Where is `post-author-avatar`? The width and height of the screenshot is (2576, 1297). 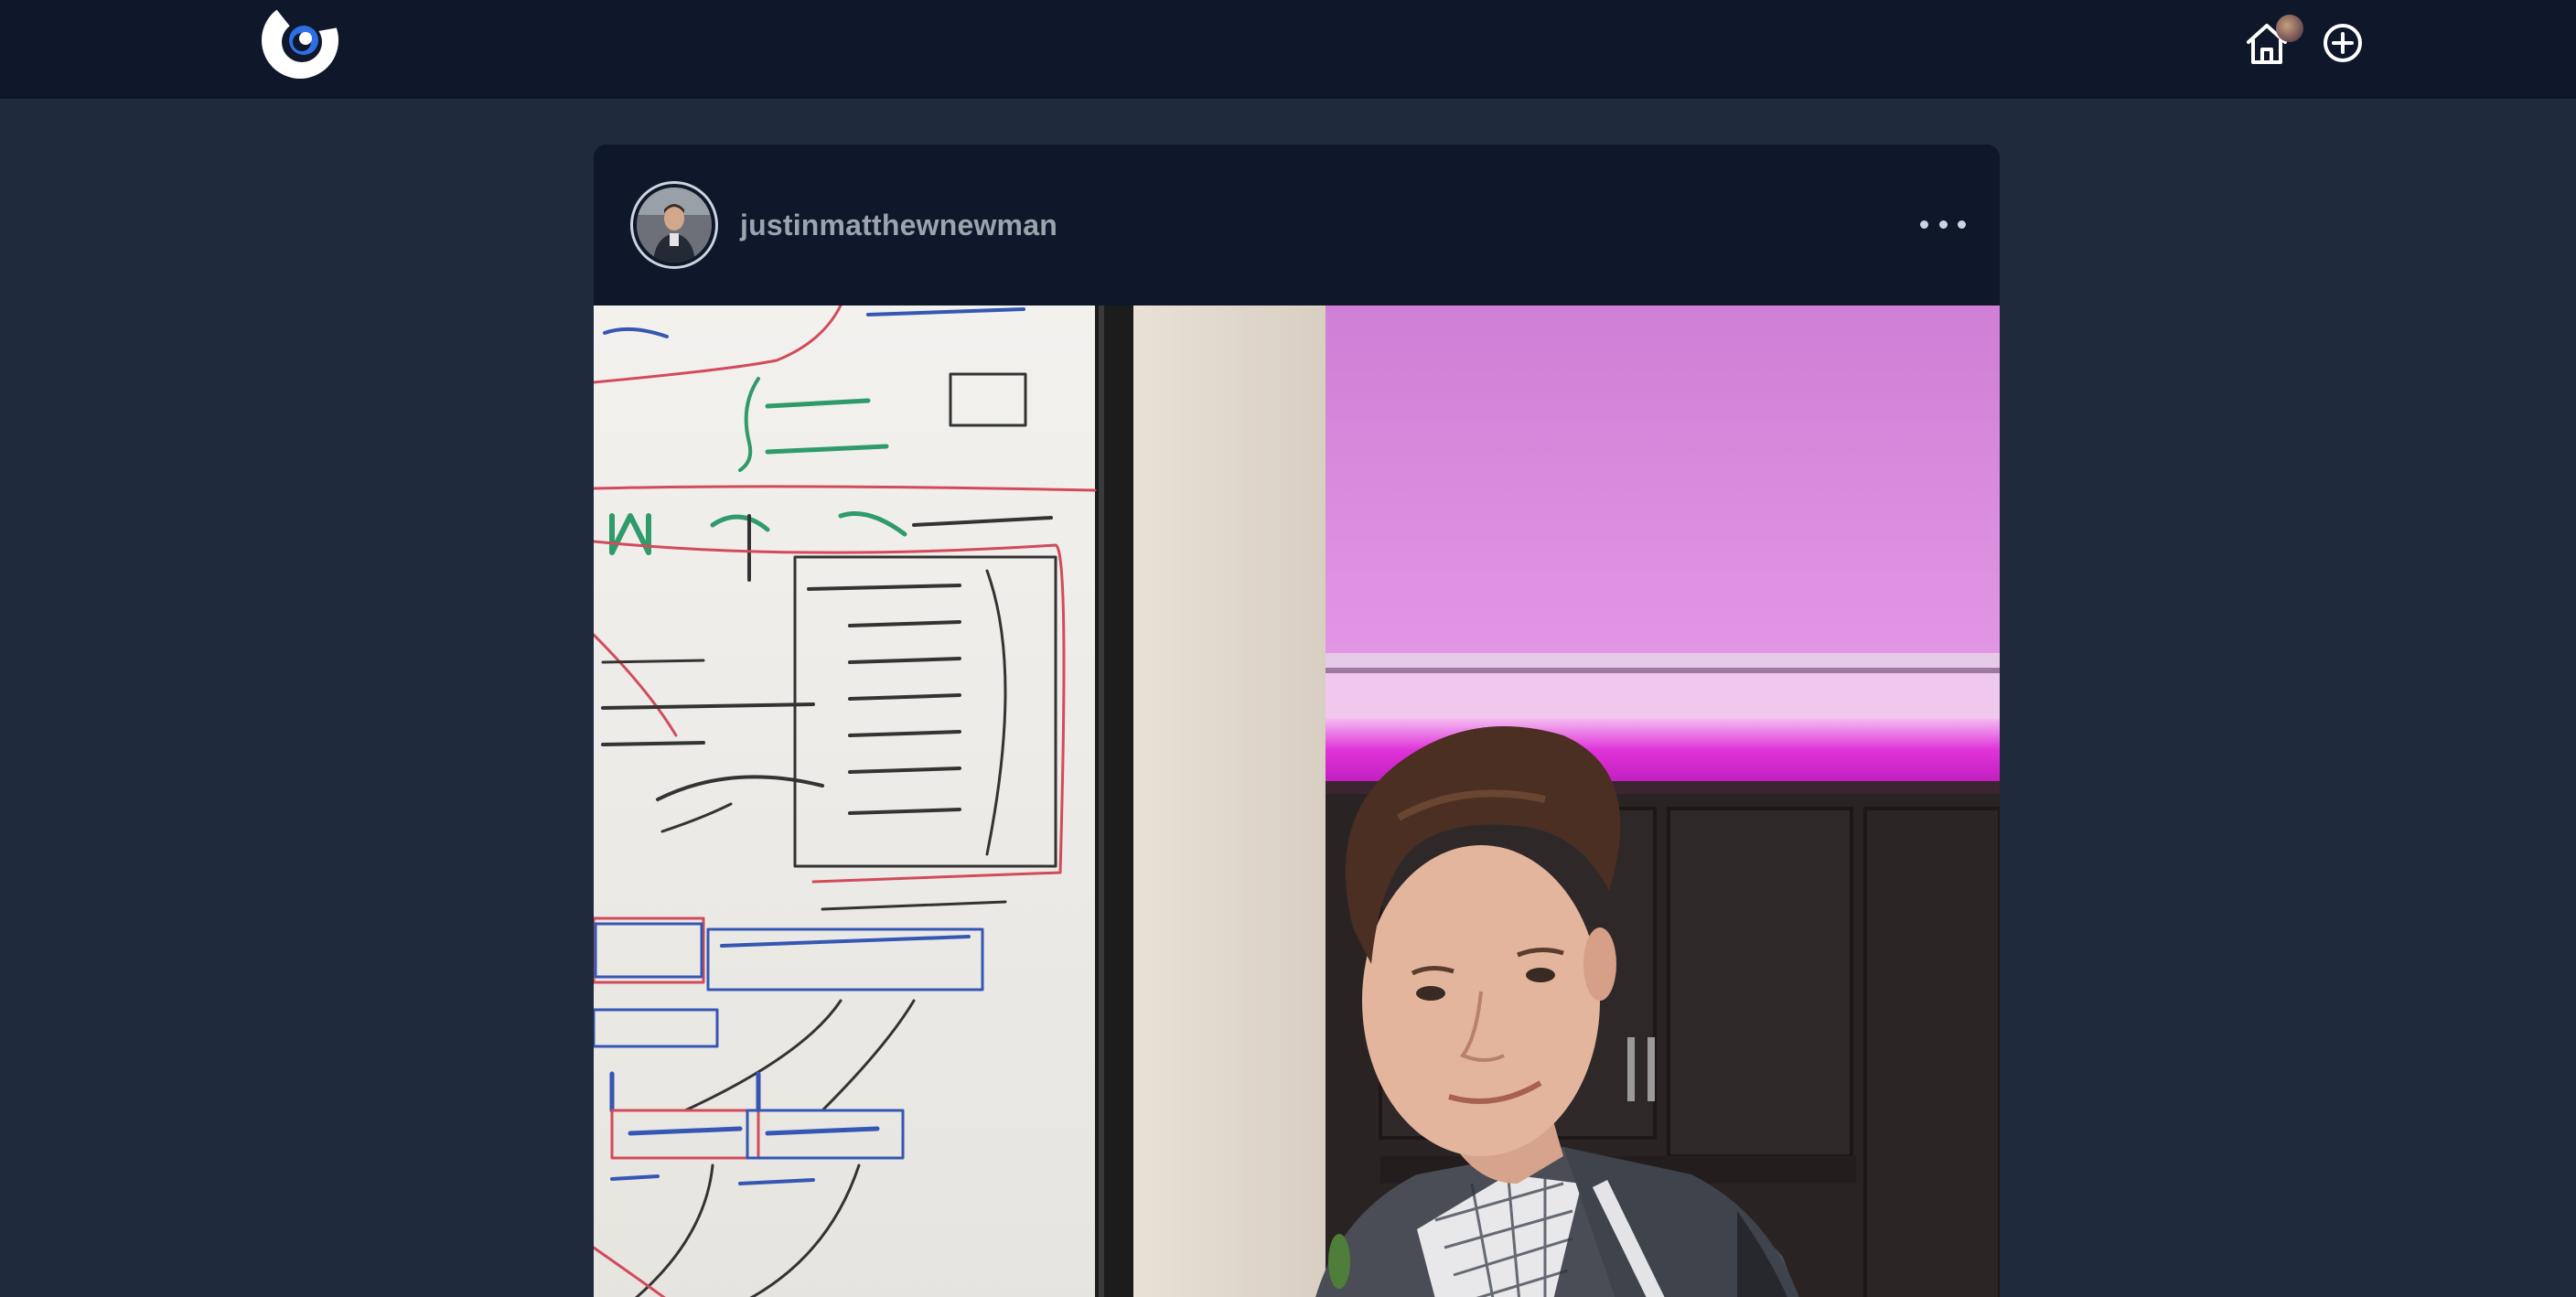 post-author-avatar is located at coordinates (674, 225).